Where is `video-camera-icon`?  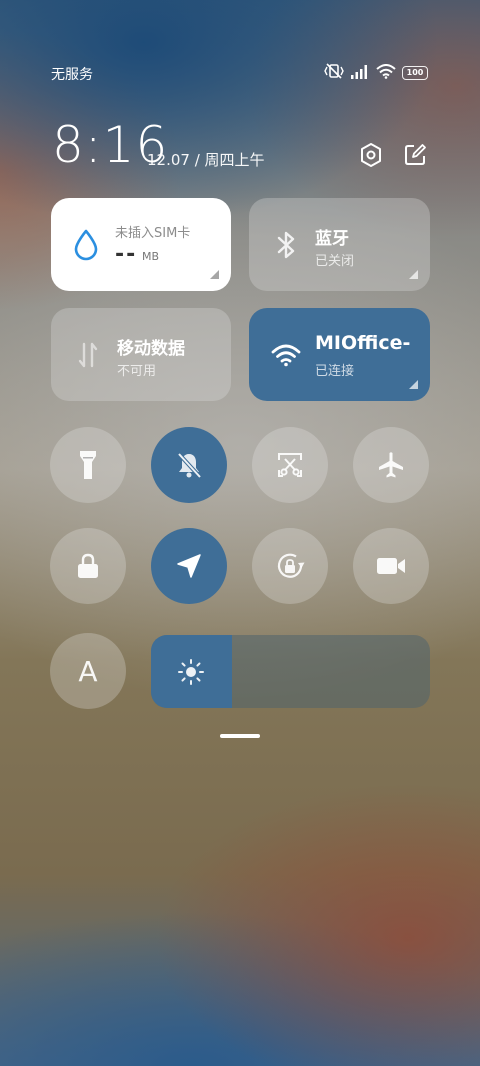 video-camera-icon is located at coordinates (391, 566).